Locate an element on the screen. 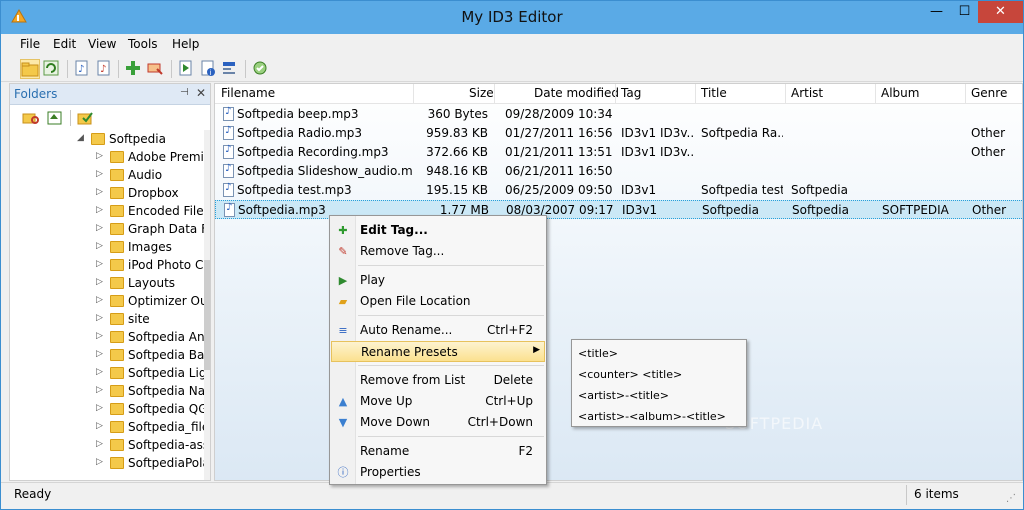  up-folder-icon is located at coordinates (55, 118).